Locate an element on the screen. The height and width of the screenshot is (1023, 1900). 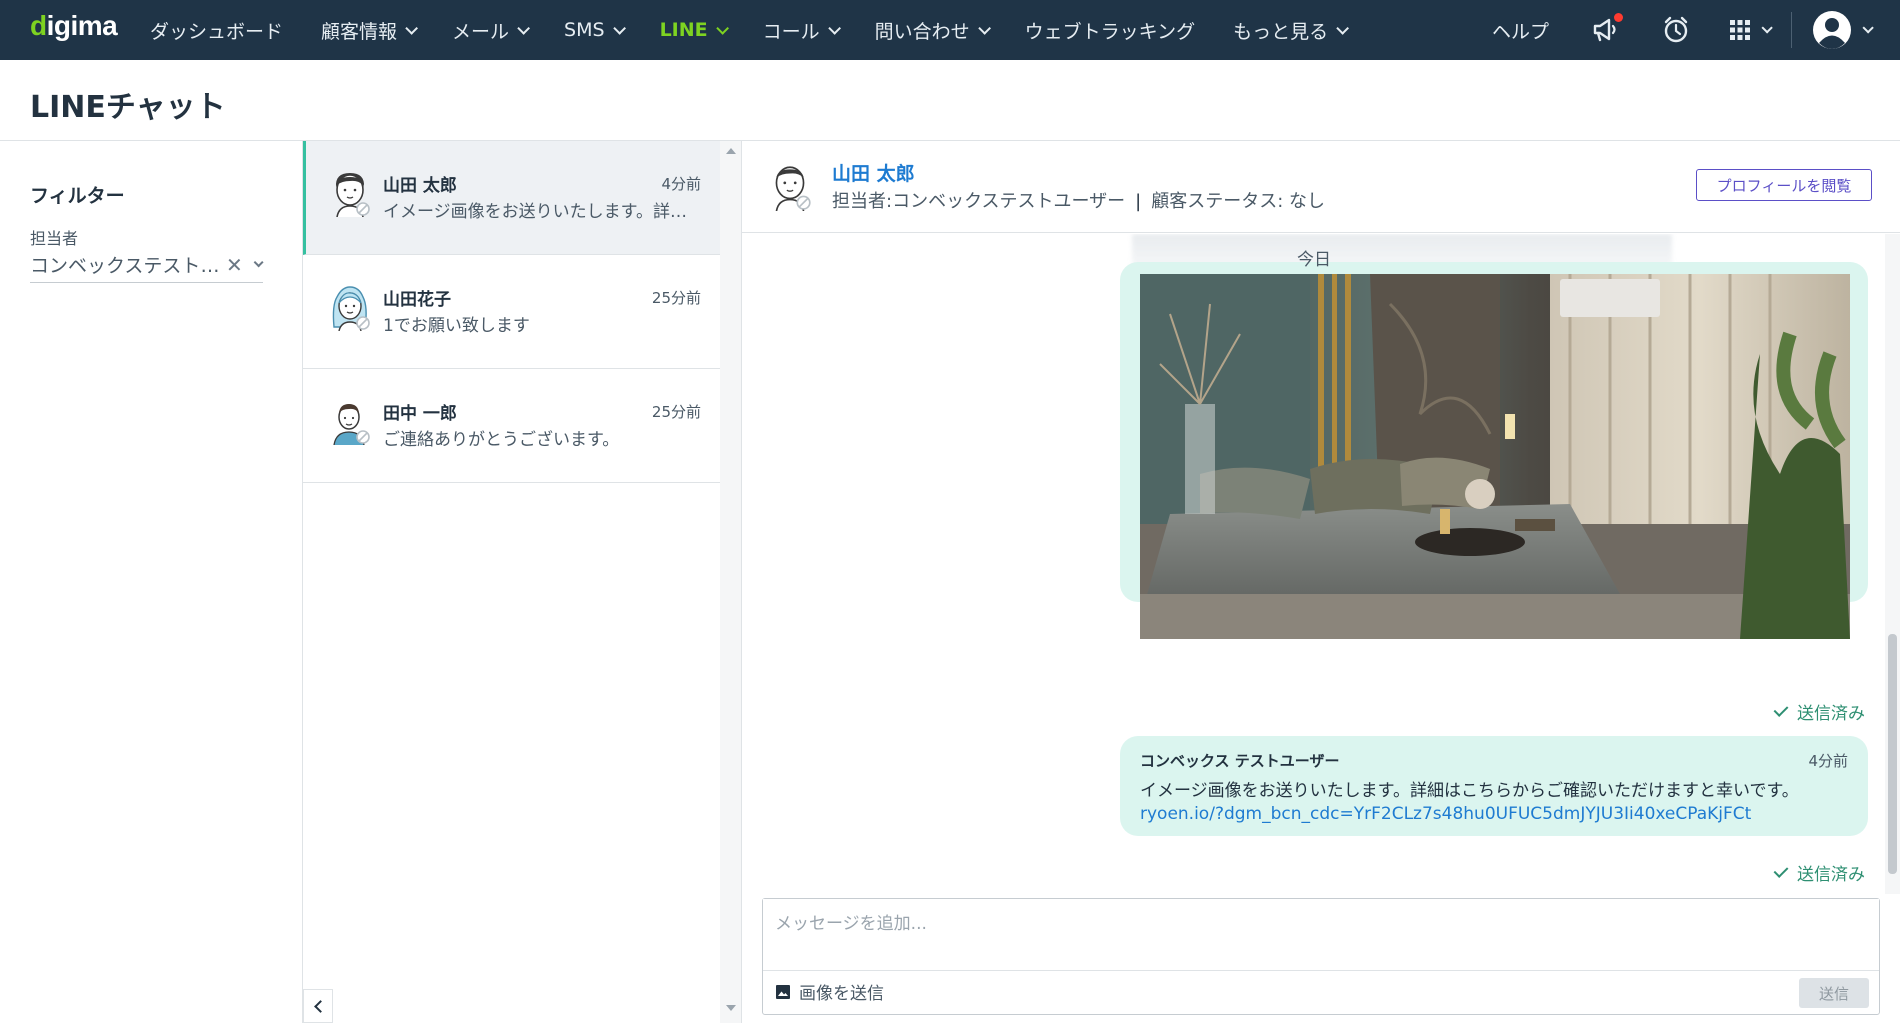
man-avatar-2-icon is located at coordinates (351, 424).